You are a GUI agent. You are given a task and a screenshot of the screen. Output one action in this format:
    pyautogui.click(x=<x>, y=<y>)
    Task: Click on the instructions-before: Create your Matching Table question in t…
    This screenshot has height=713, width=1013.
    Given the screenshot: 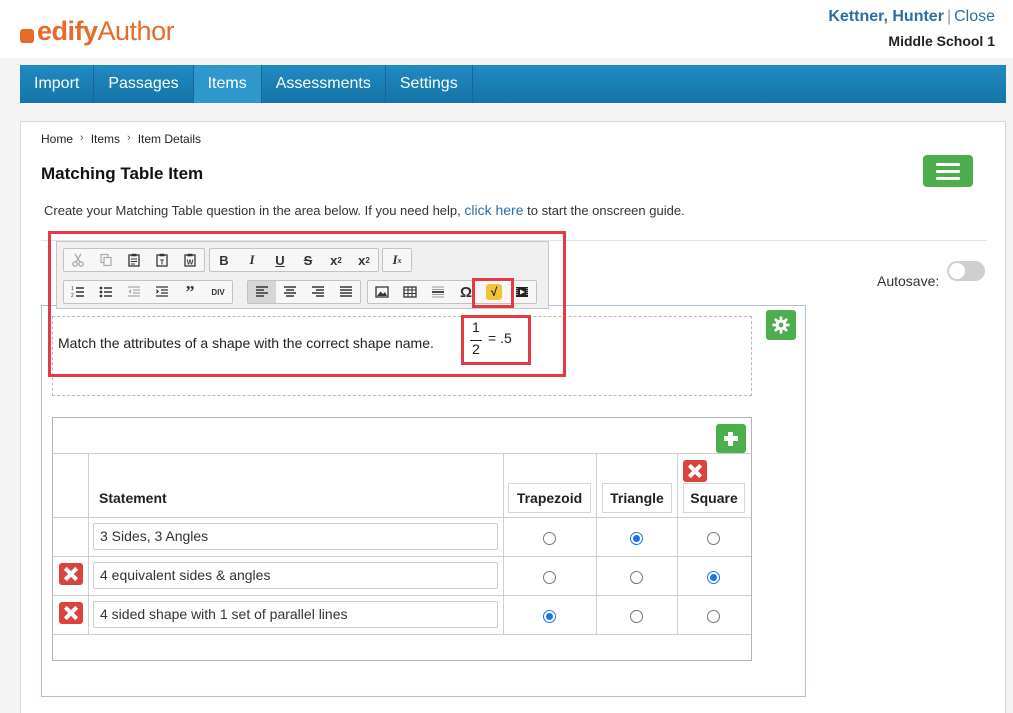 What is the action you would take?
    pyautogui.click(x=254, y=210)
    